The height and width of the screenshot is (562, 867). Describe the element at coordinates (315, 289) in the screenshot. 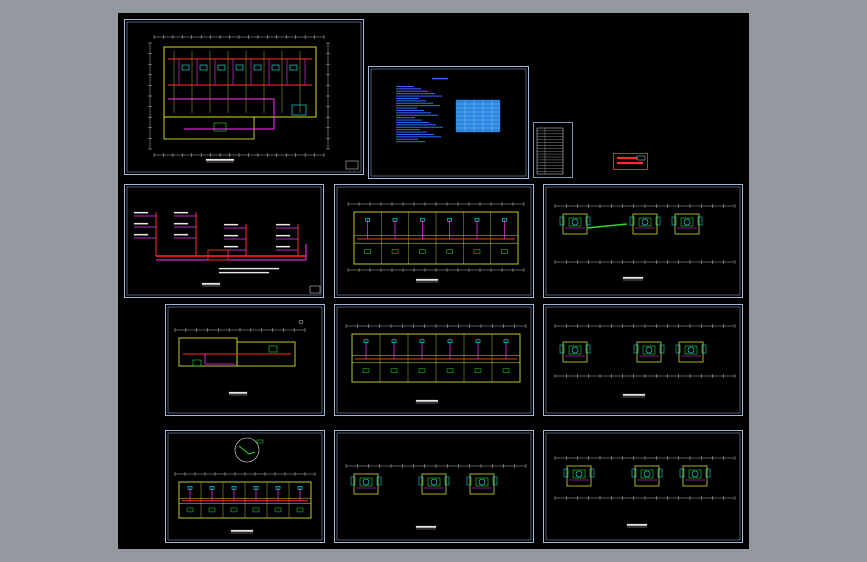

I see `title-block` at that location.